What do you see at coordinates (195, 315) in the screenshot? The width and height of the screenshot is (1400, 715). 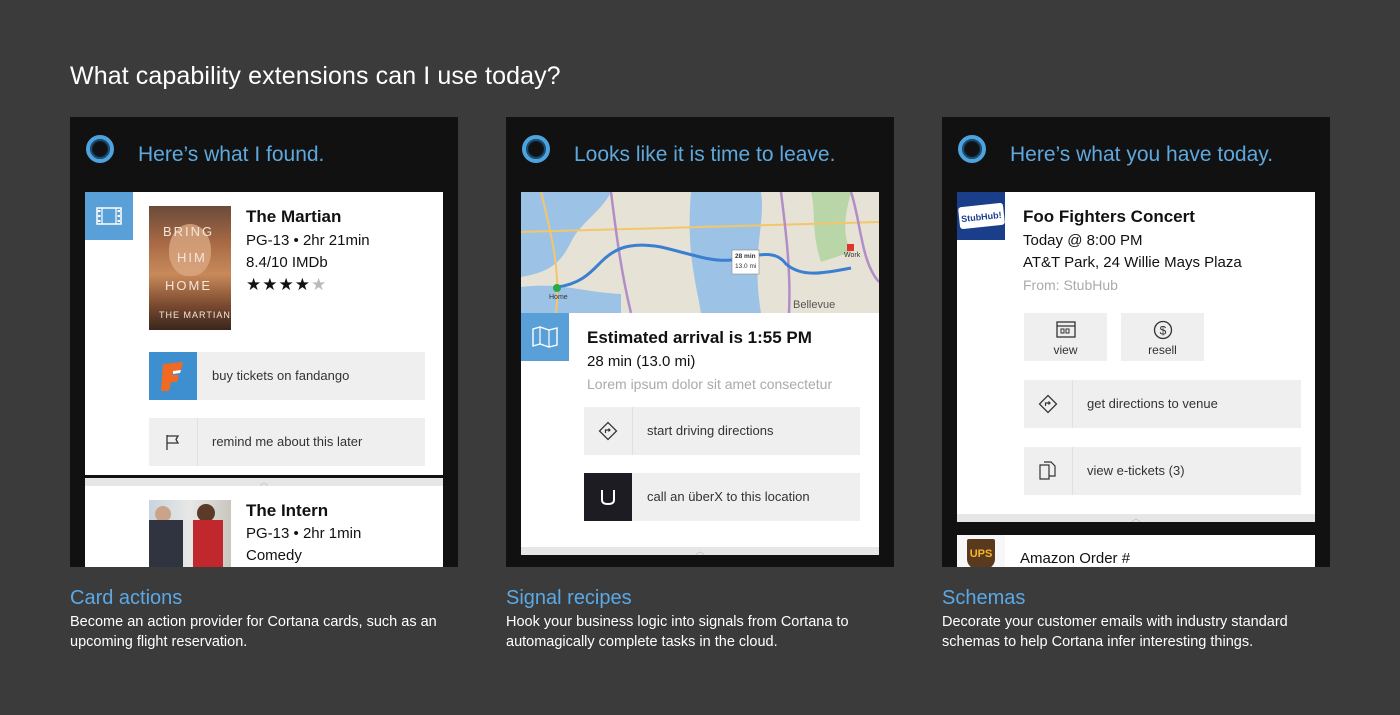 I see `poster-text: THE MARTIAN` at bounding box center [195, 315].